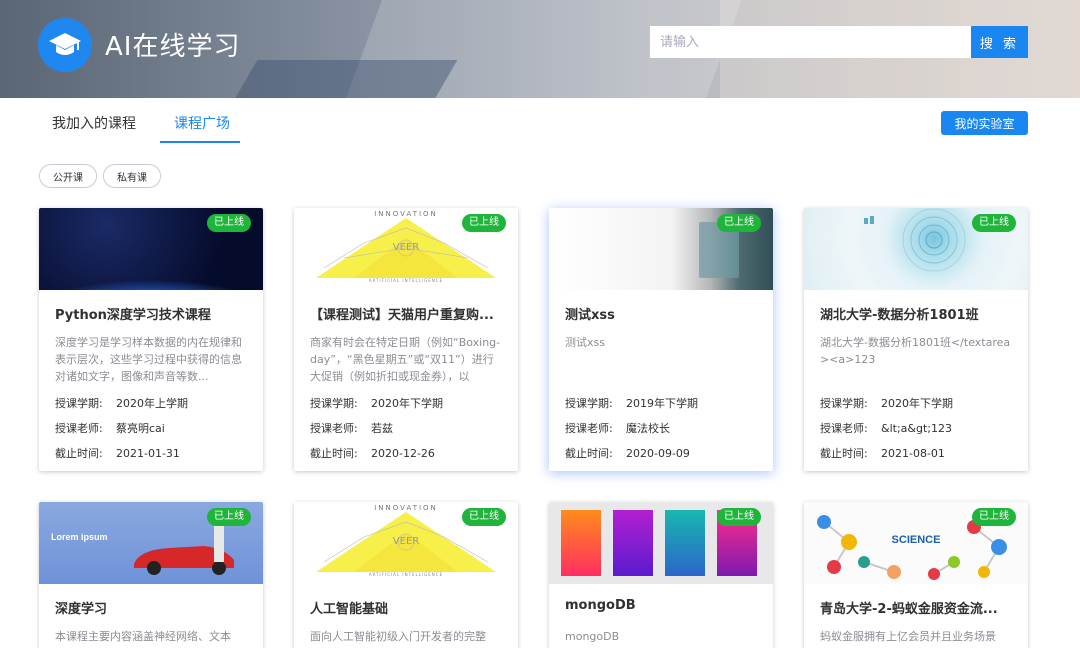  Describe the element at coordinates (631, 403) in the screenshot. I see `course-term: 授课学期: 2019年下学期` at that location.